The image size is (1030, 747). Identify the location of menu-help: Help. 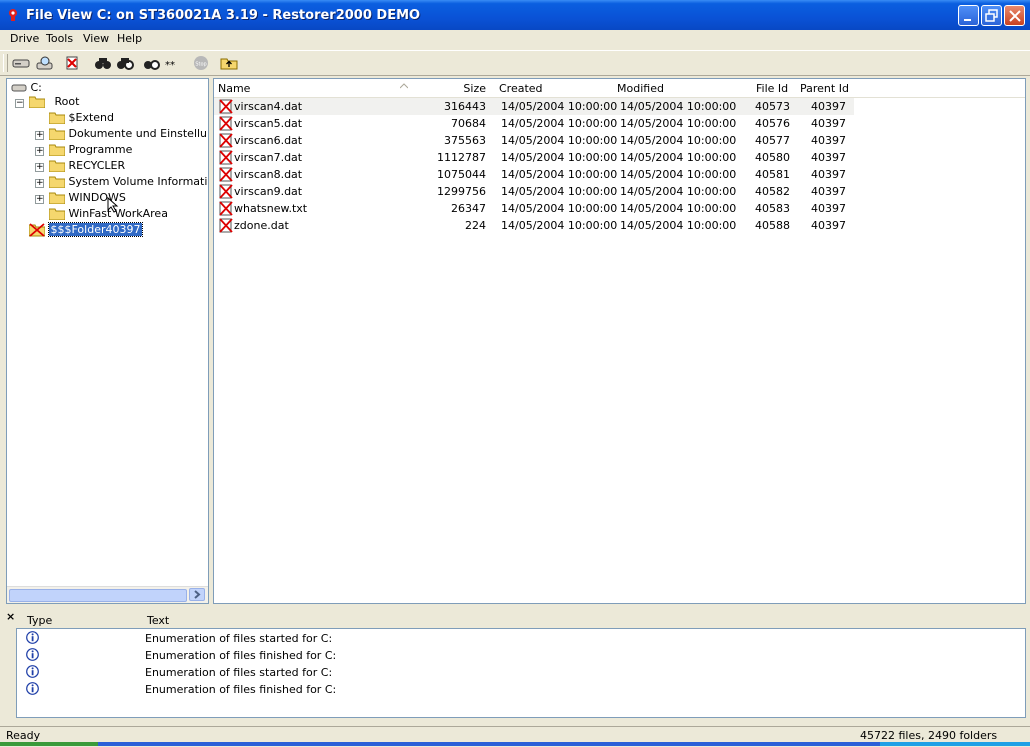
(129, 38).